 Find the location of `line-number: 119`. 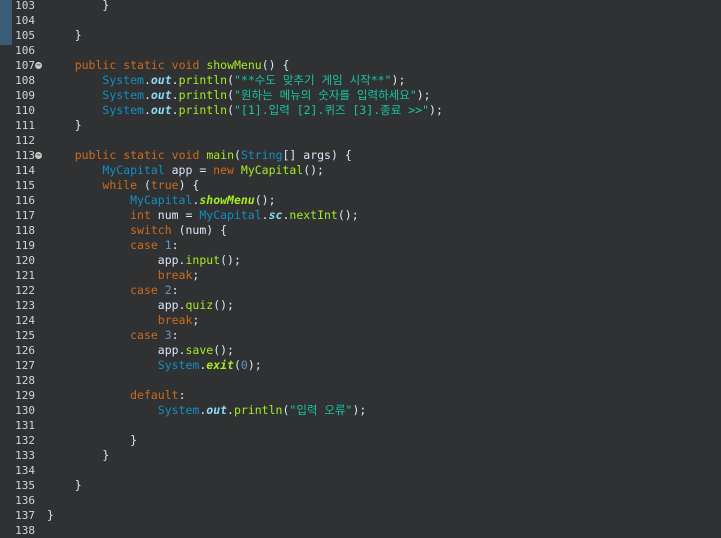

line-number: 119 is located at coordinates (25, 245).